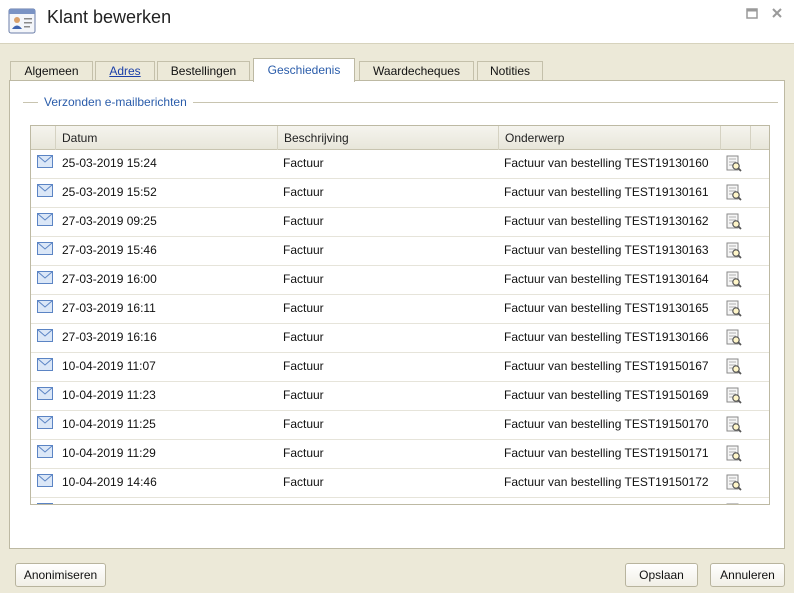 This screenshot has width=794, height=593. What do you see at coordinates (606, 279) in the screenshot?
I see `cell-onderwerp: Factuur van bestelling TEST19130164` at bounding box center [606, 279].